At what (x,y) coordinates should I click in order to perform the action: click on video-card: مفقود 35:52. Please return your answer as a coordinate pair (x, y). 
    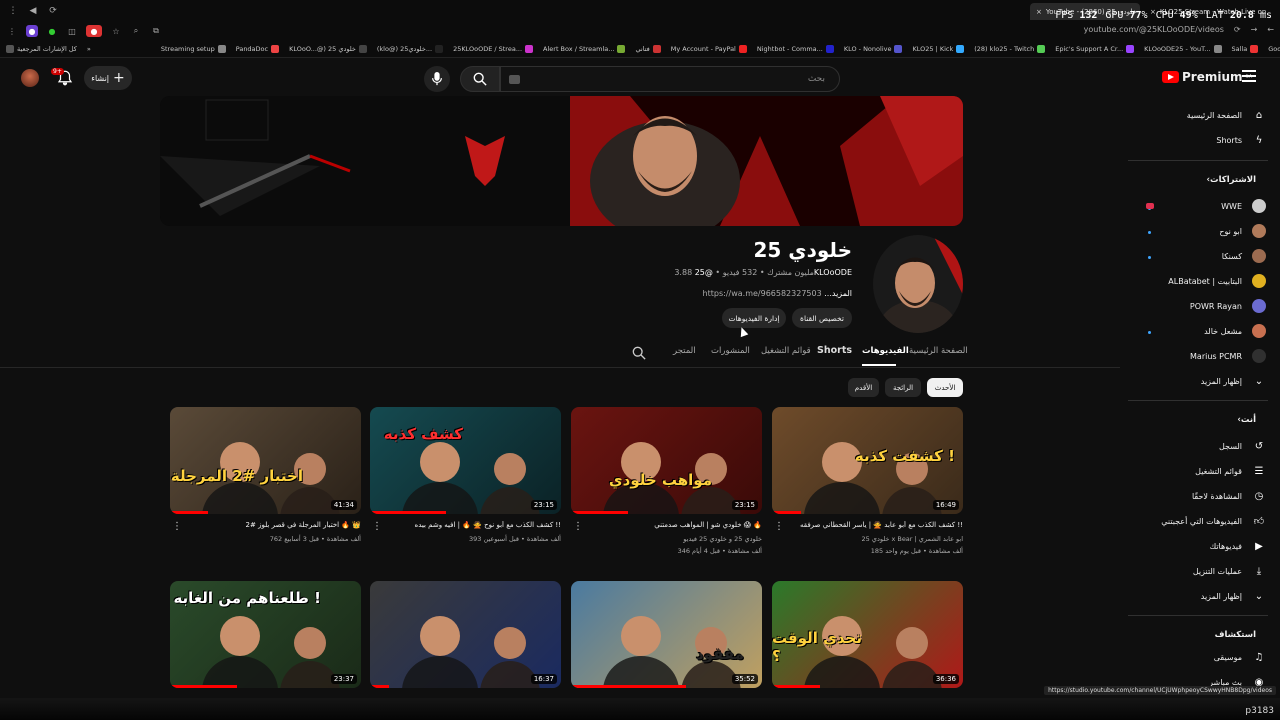
    Looking at the image, I should click on (666, 634).